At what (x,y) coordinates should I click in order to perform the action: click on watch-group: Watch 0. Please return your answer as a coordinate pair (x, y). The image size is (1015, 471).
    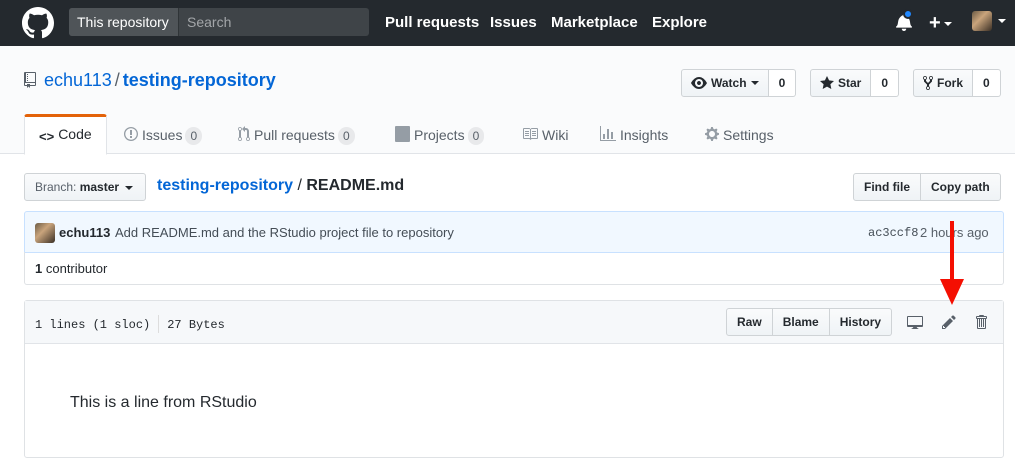
    Looking at the image, I should click on (739, 83).